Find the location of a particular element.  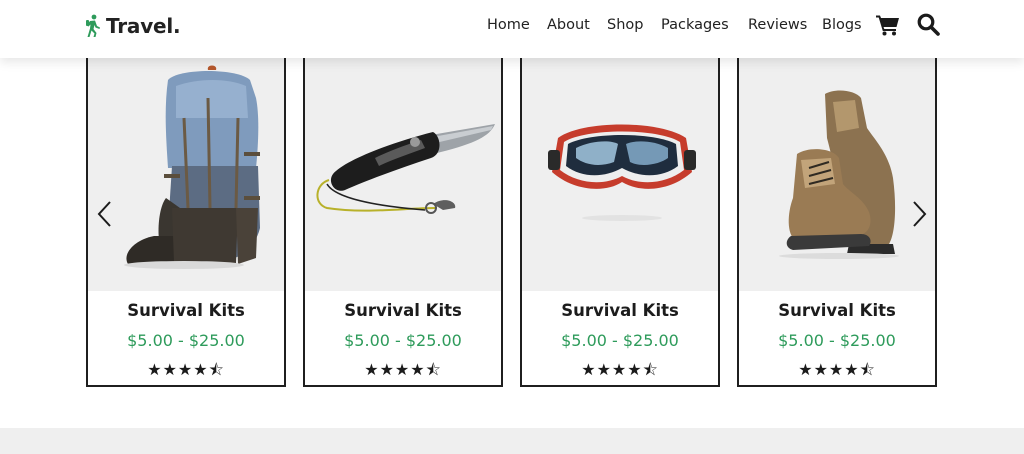

nav-packages: Packages is located at coordinates (695, 25).